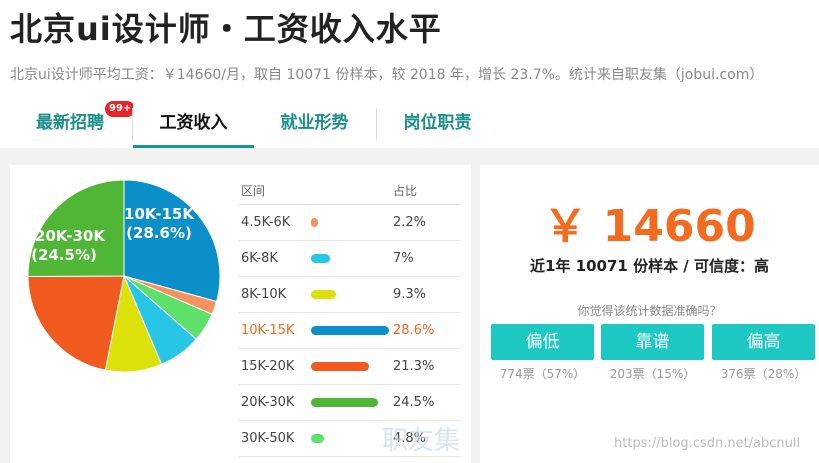 The image size is (819, 463). Describe the element at coordinates (652, 374) in the screenshot. I see `vote-reliable-count: 203票（15%）` at that location.